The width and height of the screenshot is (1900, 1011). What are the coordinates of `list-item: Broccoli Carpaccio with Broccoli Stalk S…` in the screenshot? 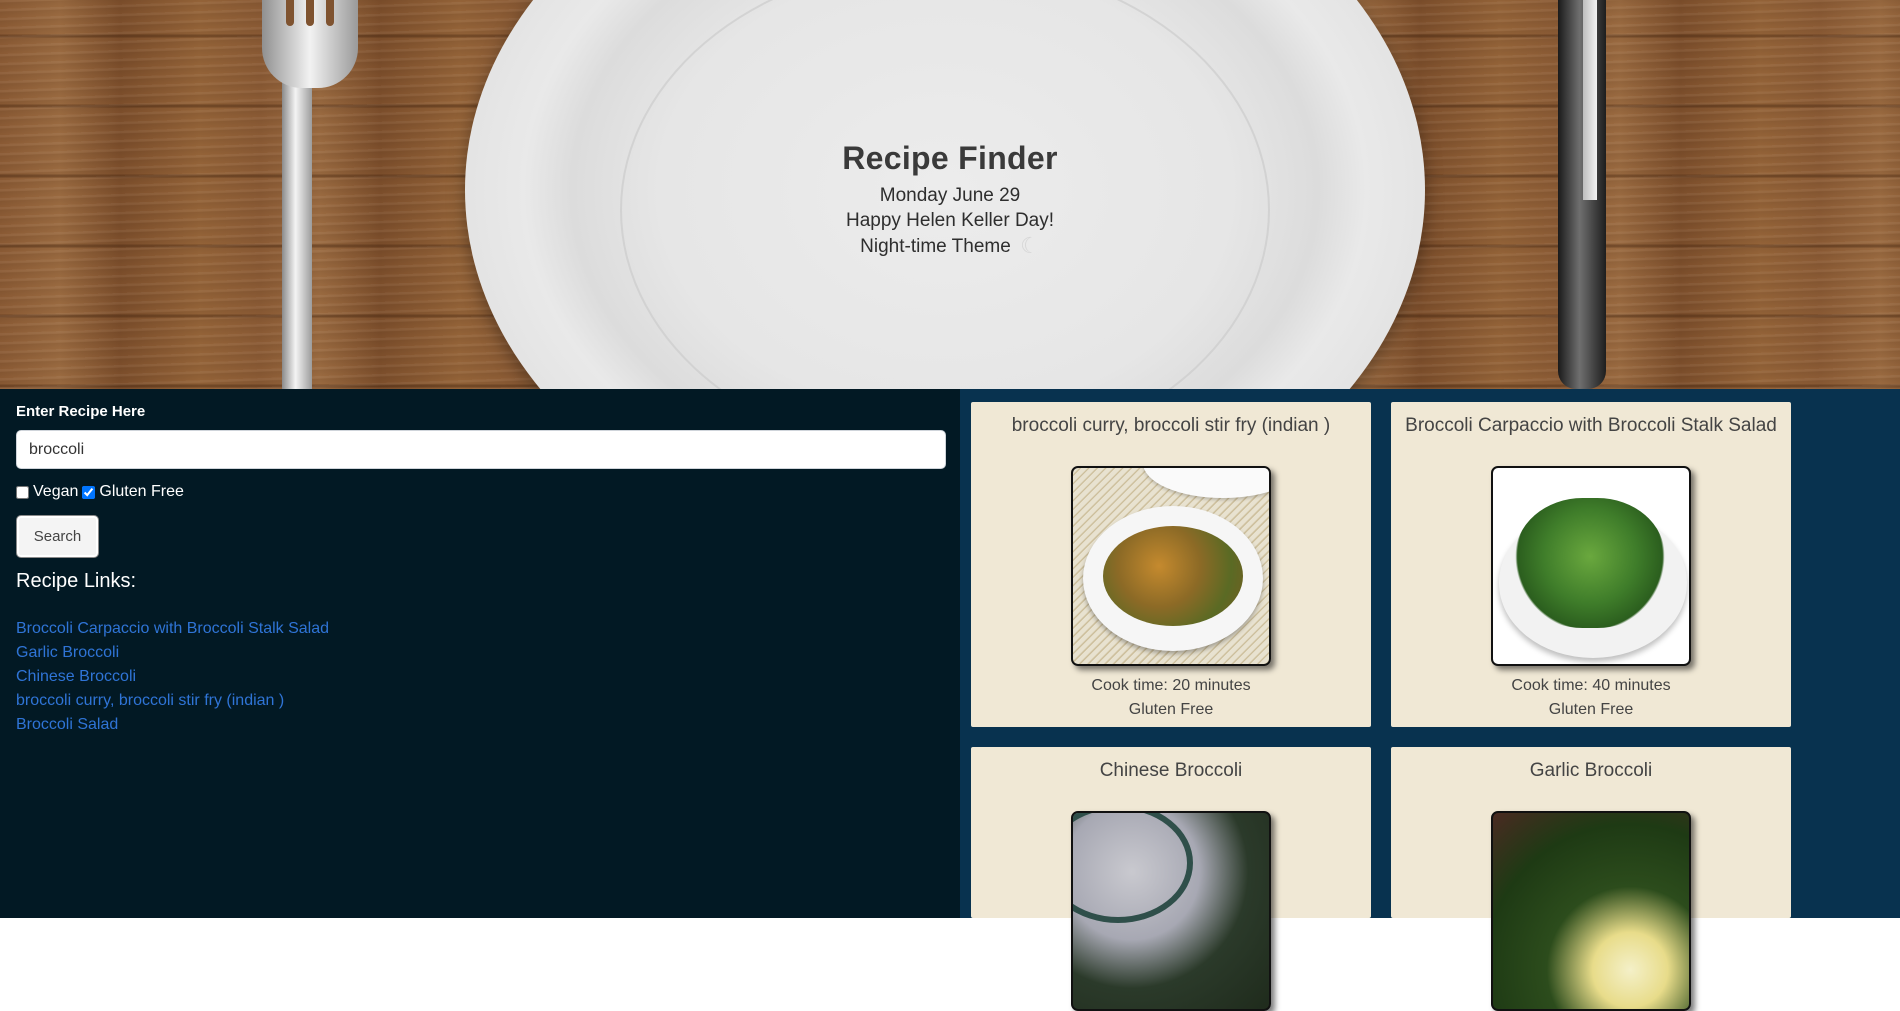 It's located at (480, 629).